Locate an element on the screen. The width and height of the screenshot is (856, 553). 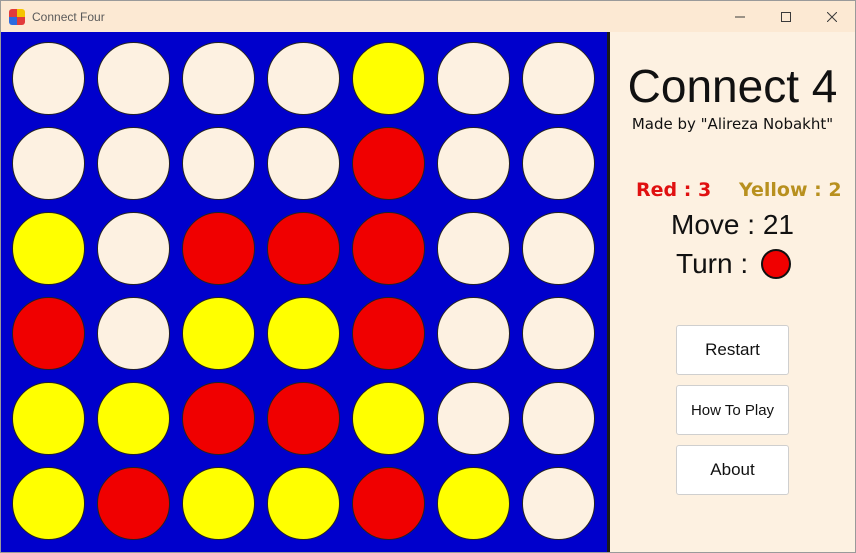
minimize-icon is located at coordinates (740, 16).